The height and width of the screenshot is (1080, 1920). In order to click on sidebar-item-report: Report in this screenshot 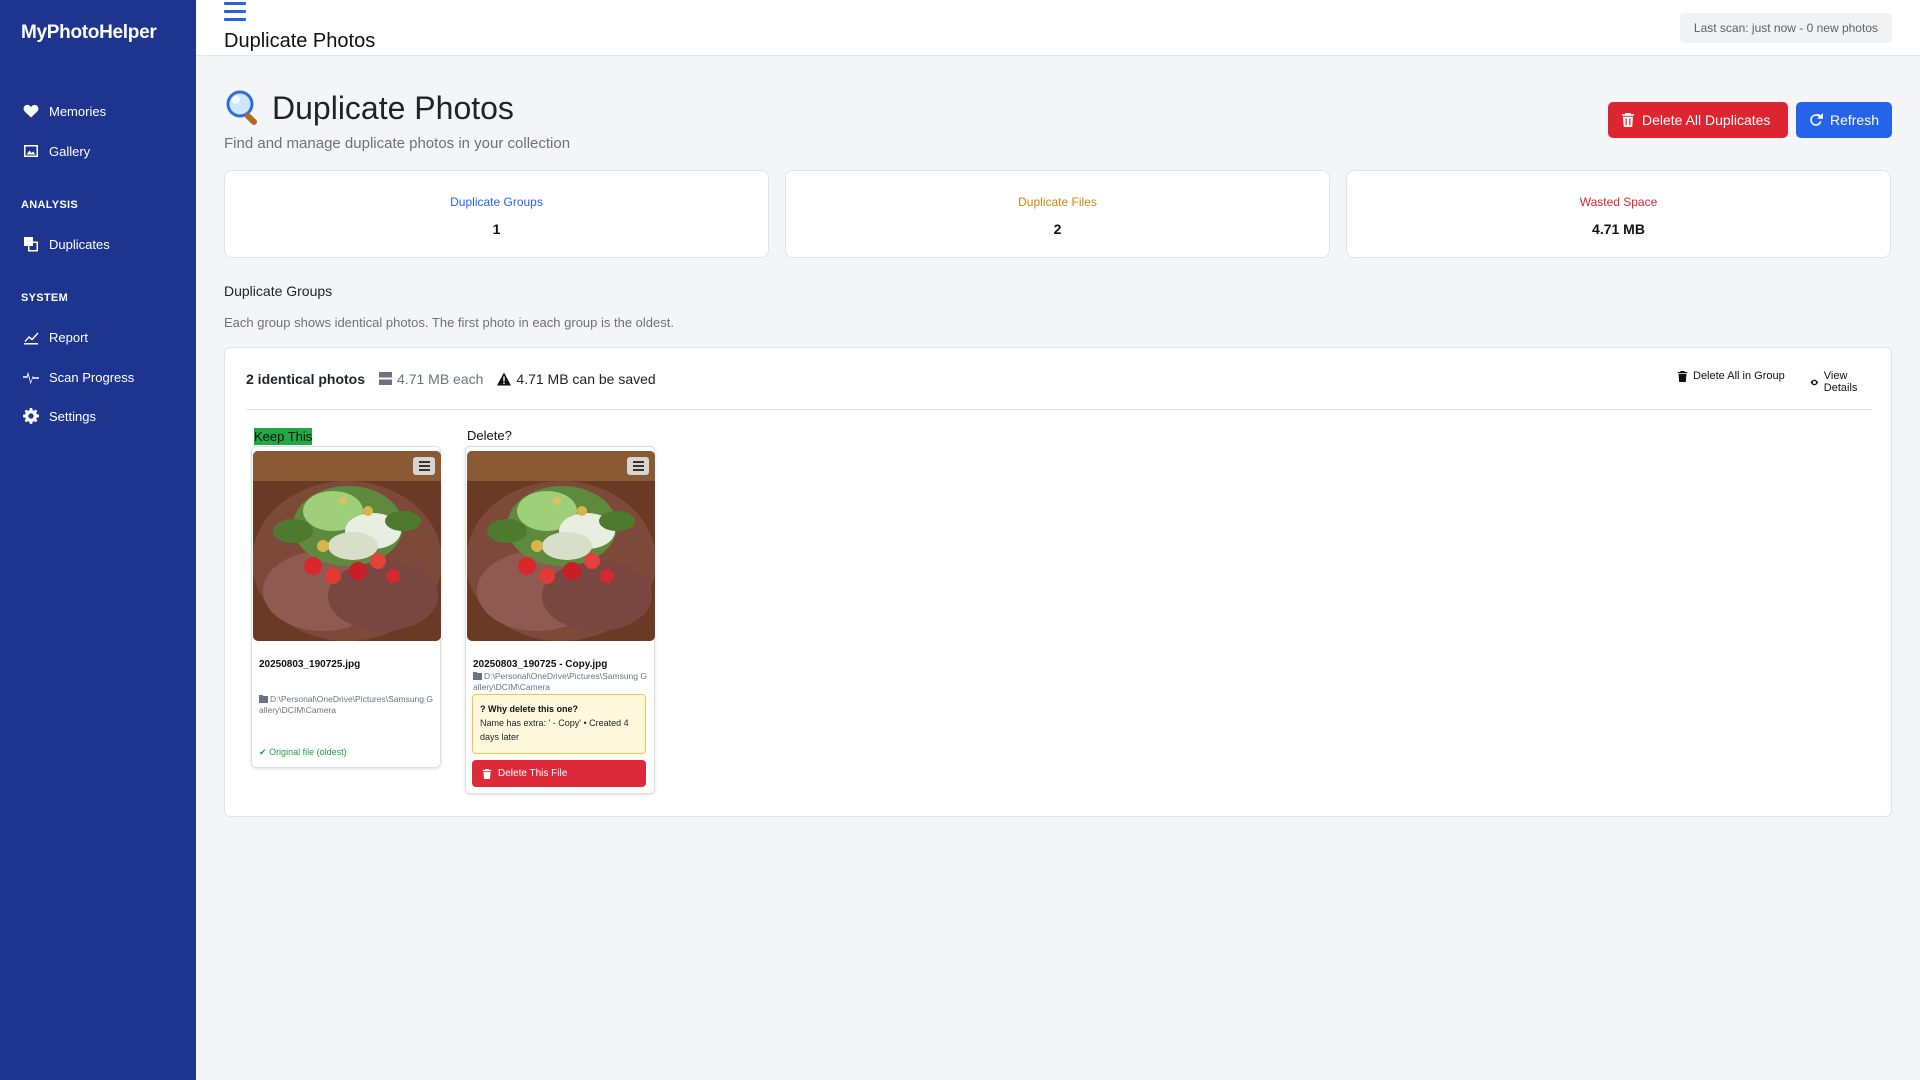, I will do `click(106, 337)`.